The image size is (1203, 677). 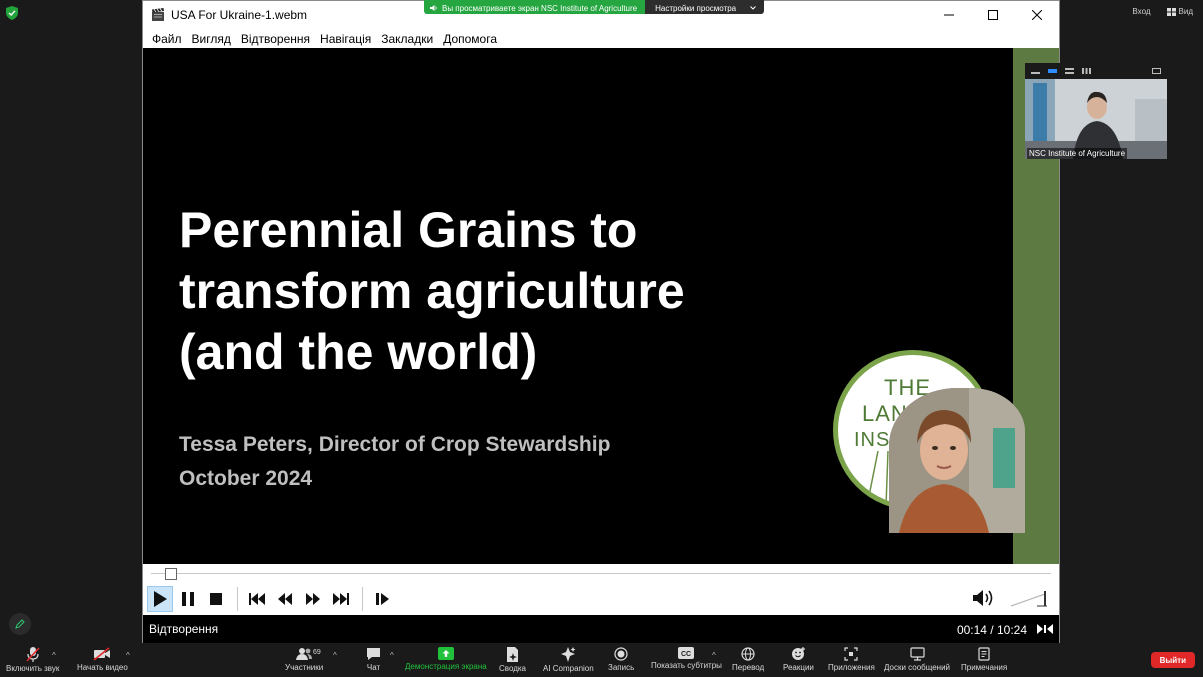 What do you see at coordinates (1052, 71) in the screenshot?
I see `speaker-view-icon` at bounding box center [1052, 71].